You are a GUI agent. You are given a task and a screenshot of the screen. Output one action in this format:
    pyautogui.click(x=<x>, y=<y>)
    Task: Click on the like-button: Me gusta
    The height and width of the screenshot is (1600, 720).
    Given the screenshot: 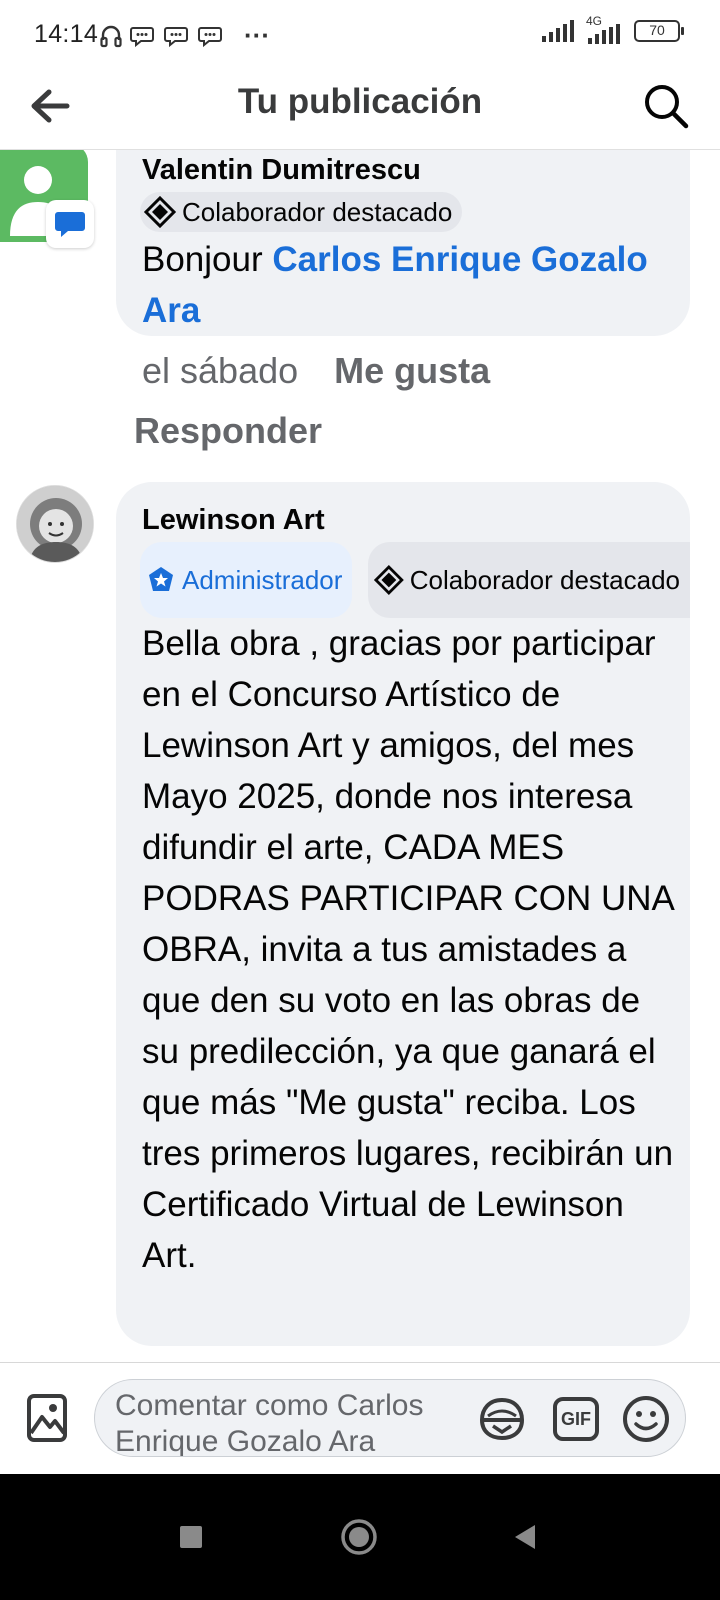 What is the action you would take?
    pyautogui.click(x=412, y=371)
    